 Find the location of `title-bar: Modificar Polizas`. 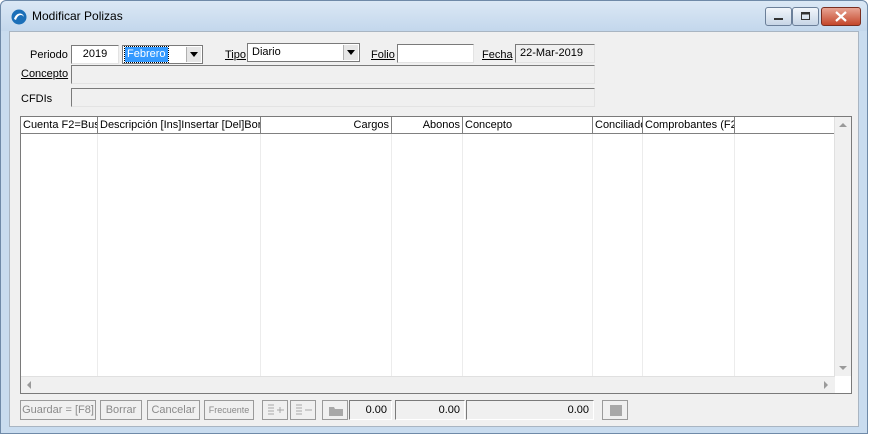

title-bar: Modificar Polizas is located at coordinates (434, 16).